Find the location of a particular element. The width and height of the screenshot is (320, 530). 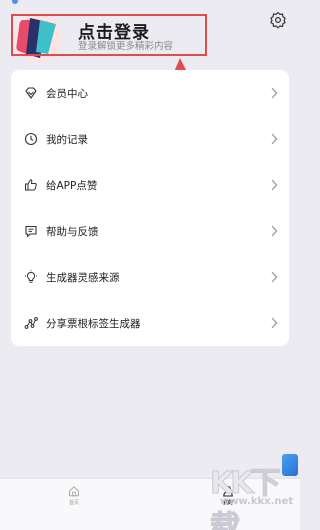

menu-item-inspiration: 生成器灵感来源 is located at coordinates (150, 277).